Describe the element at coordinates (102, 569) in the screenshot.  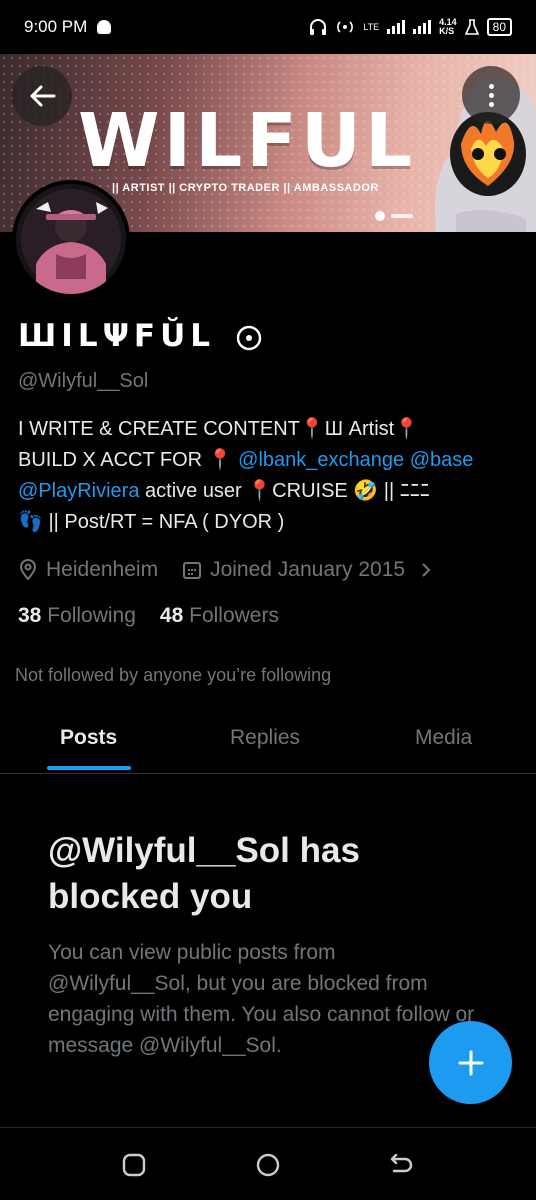
I see `location-text: Heidenheim` at that location.